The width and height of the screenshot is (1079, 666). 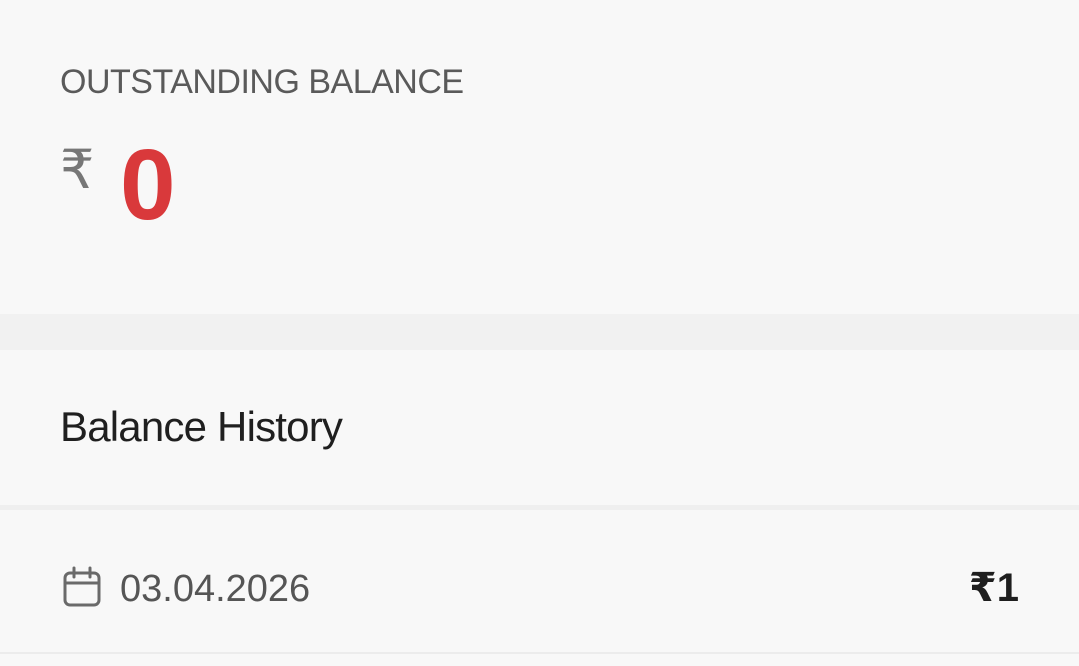 I want to click on divider, so click(x=539, y=653).